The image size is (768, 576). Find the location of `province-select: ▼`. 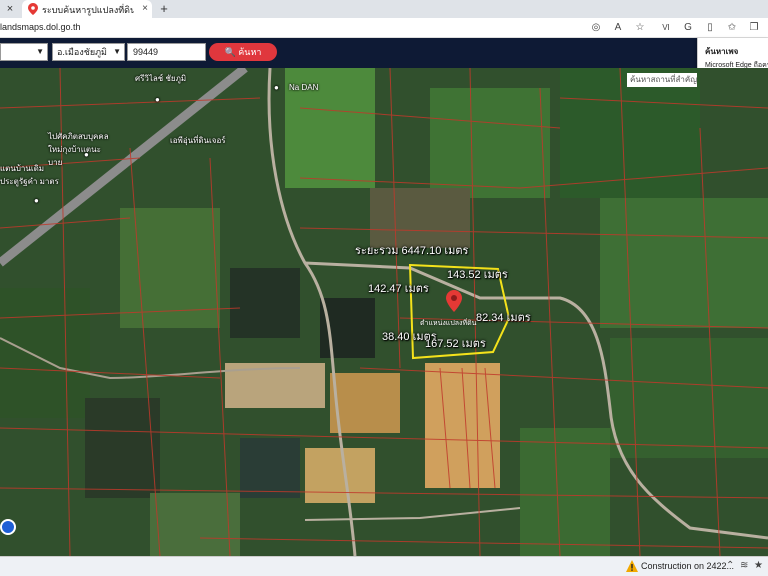

province-select: ▼ is located at coordinates (24, 52).